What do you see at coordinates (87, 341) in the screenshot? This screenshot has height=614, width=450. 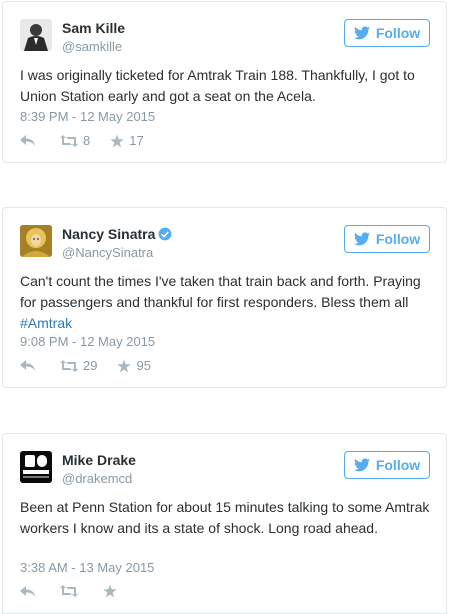 I see `timestamp: 9:08 PM - 12 May 2015` at bounding box center [87, 341].